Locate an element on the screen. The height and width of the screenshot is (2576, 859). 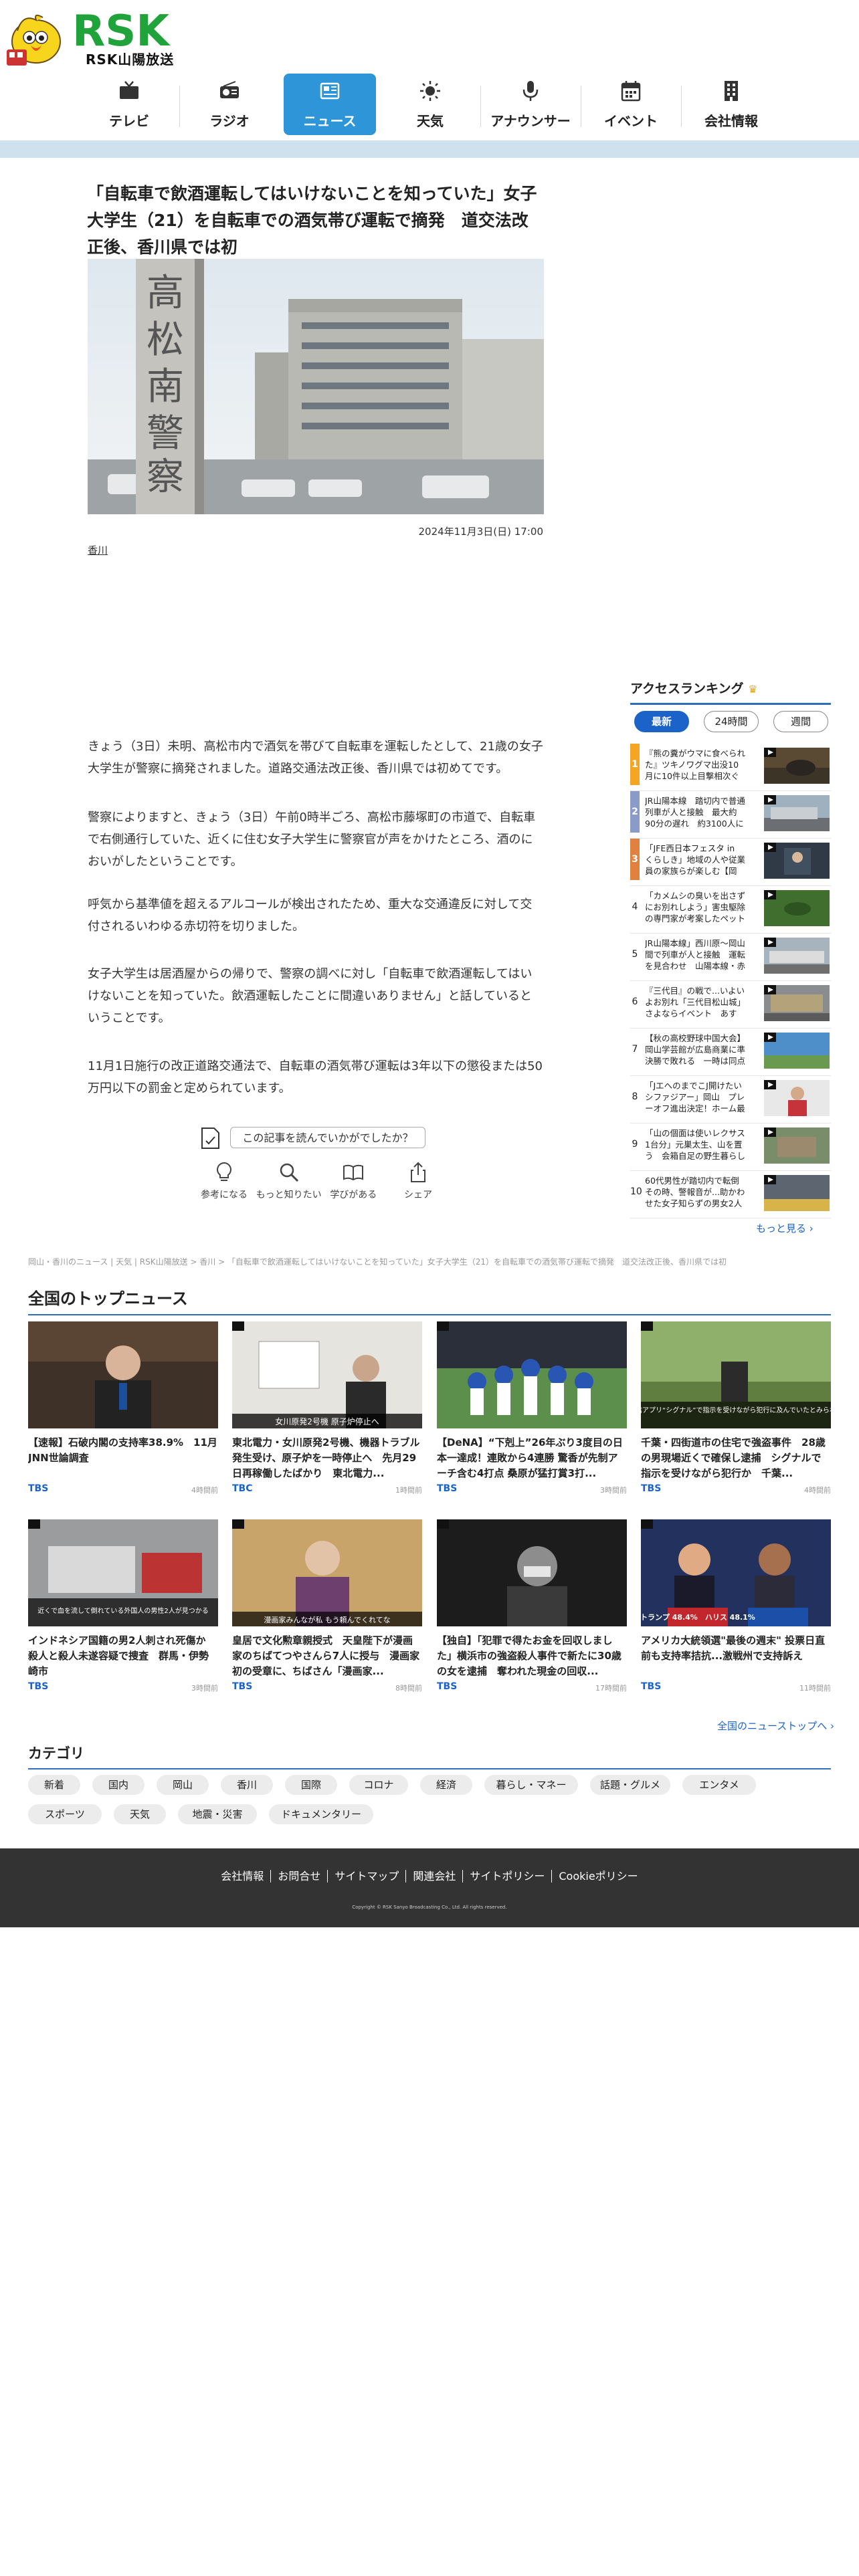
nav-radio: ラジオ is located at coordinates (229, 104).